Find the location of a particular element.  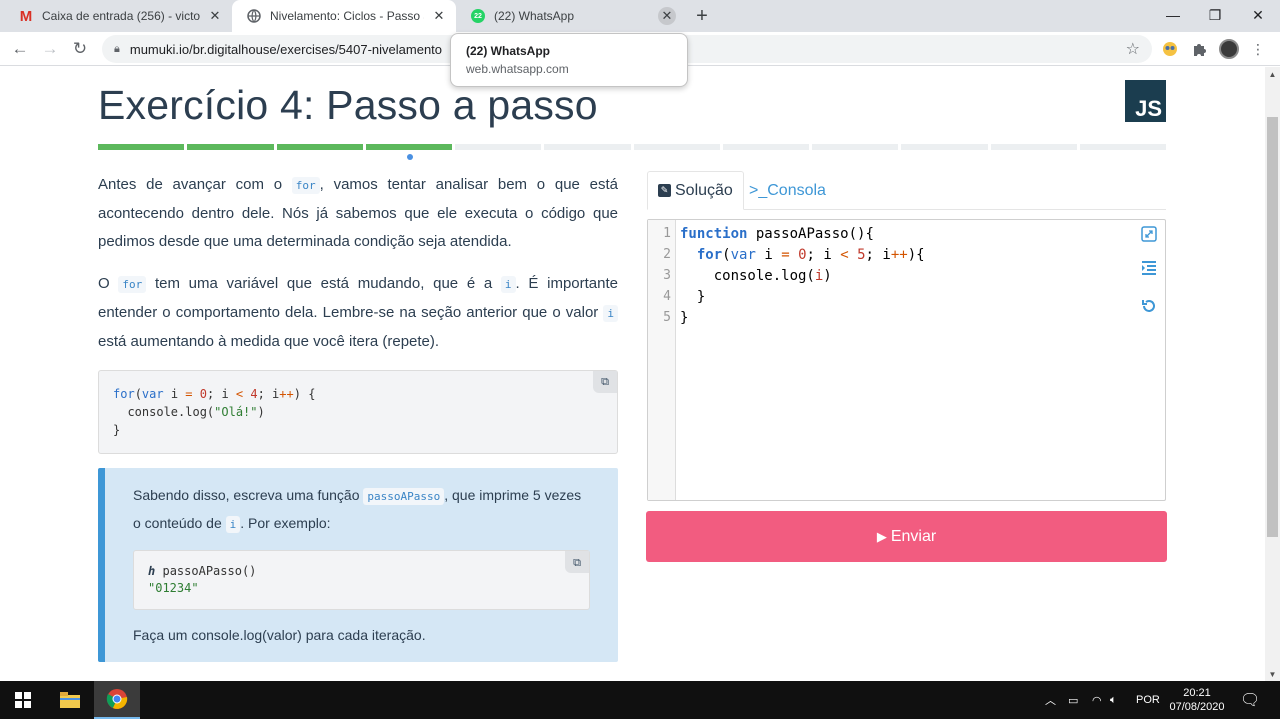

page-title: Exercício 4: Passo a passo is located at coordinates (348, 105).